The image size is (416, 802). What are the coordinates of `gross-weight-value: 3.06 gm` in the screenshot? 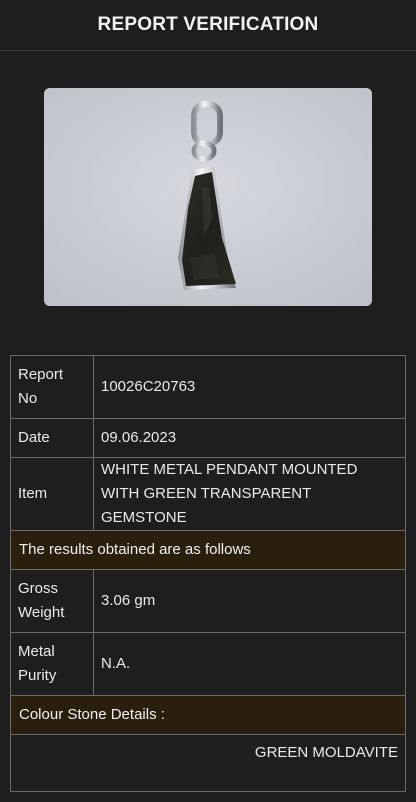 It's located at (249, 601).